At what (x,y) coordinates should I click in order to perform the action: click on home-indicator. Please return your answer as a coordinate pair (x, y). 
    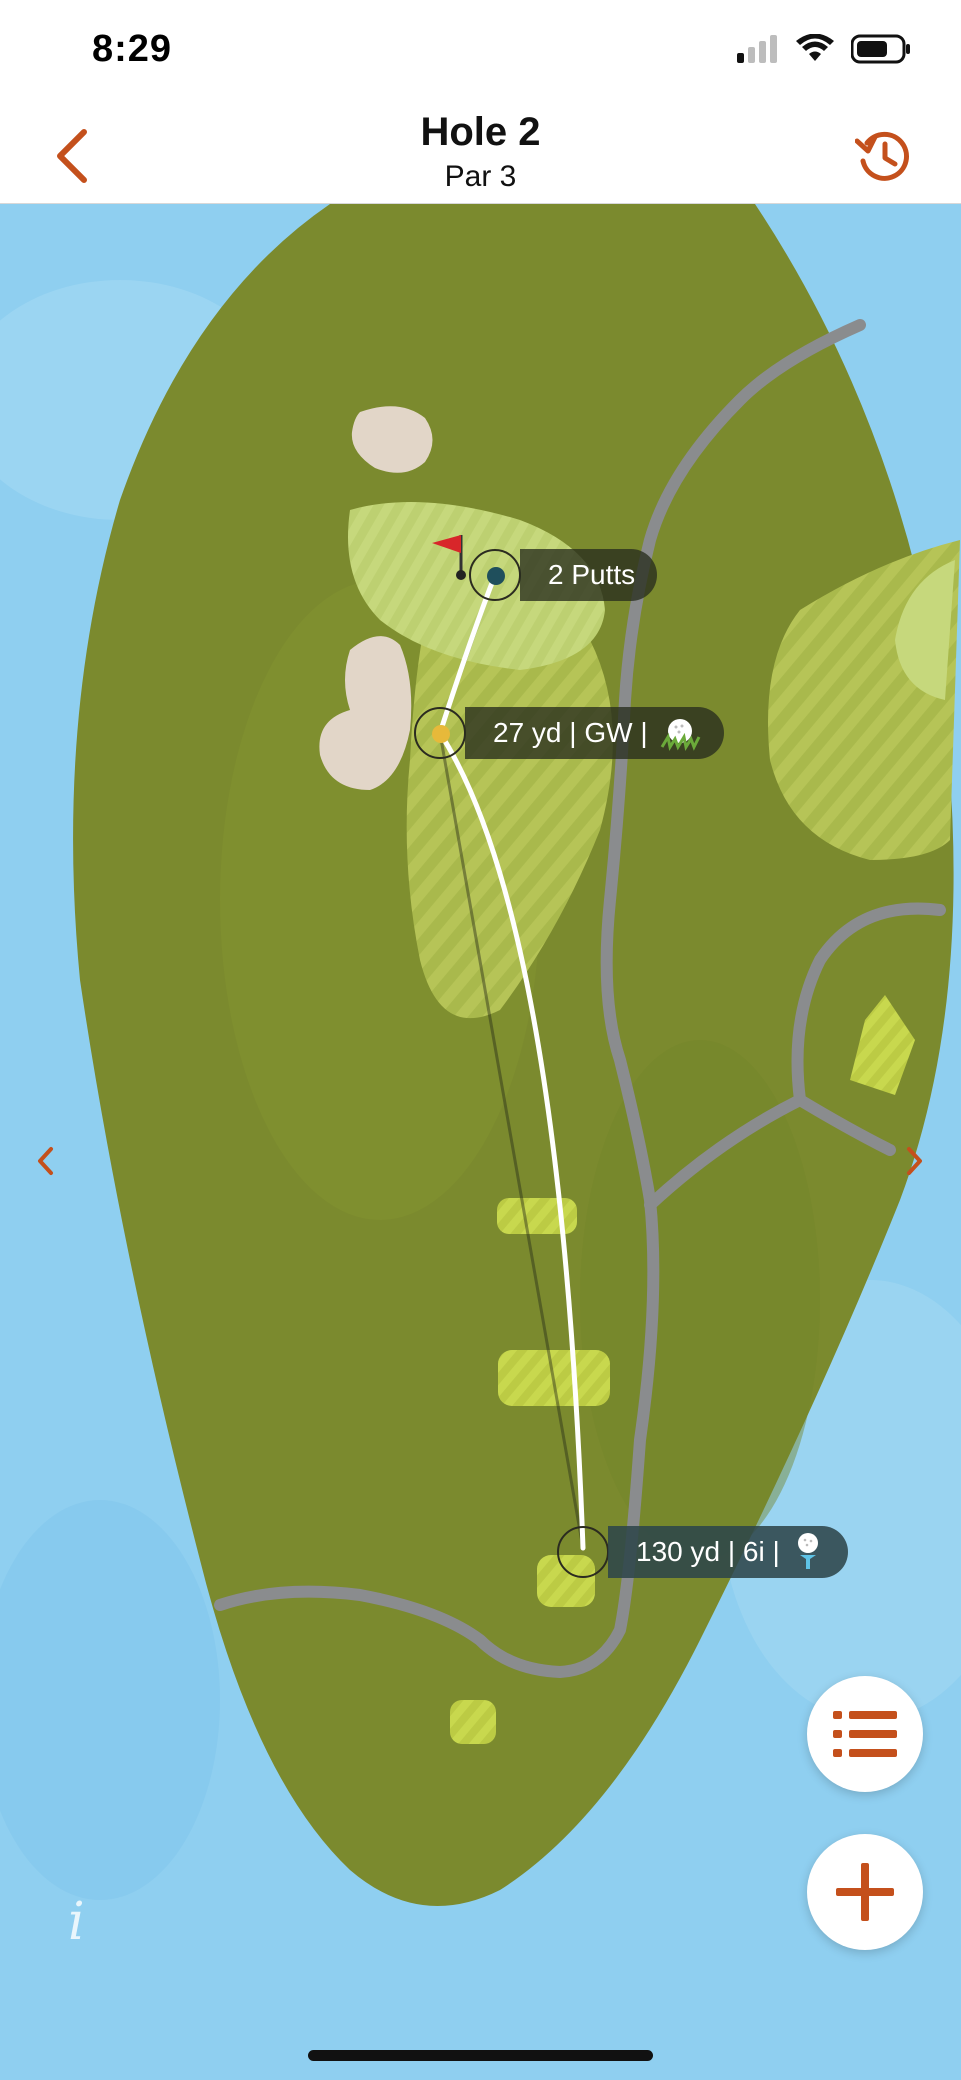
    Looking at the image, I should click on (480, 2055).